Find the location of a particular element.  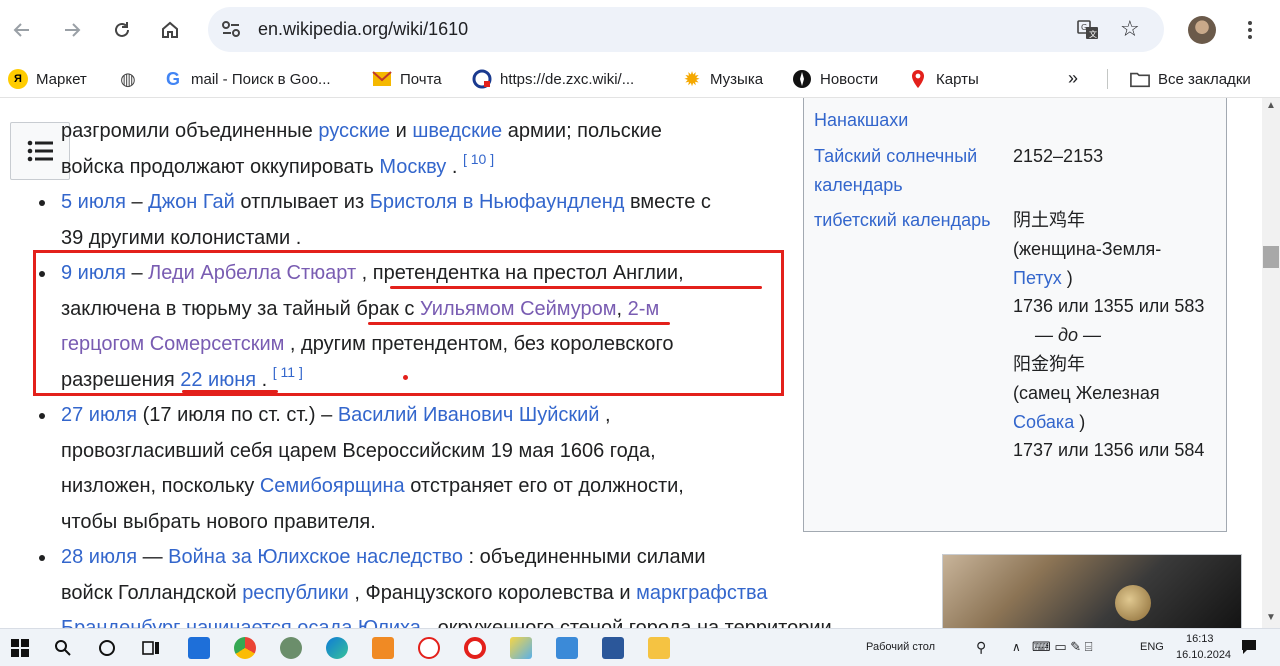

link-2nd-duke-somerset: 2-м is located at coordinates (644, 309).